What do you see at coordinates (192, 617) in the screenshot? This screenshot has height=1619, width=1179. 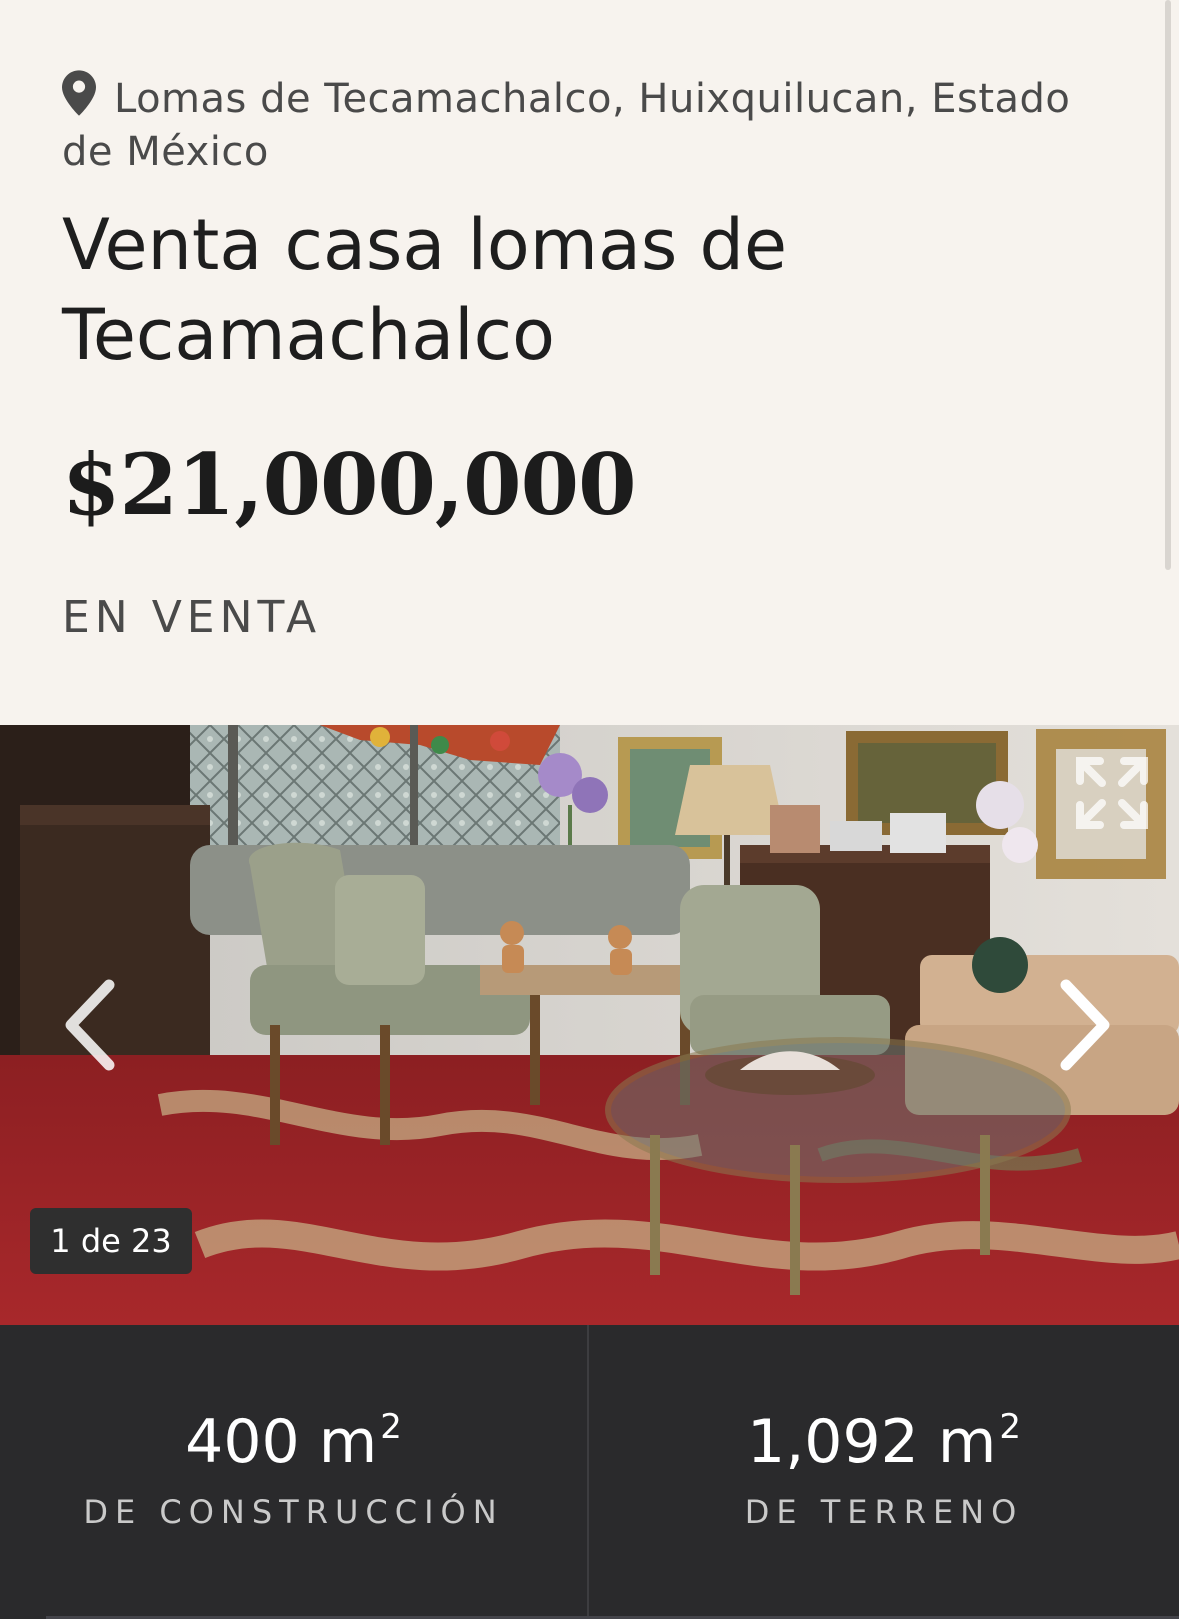 I see `listing-status: EN VENTA` at bounding box center [192, 617].